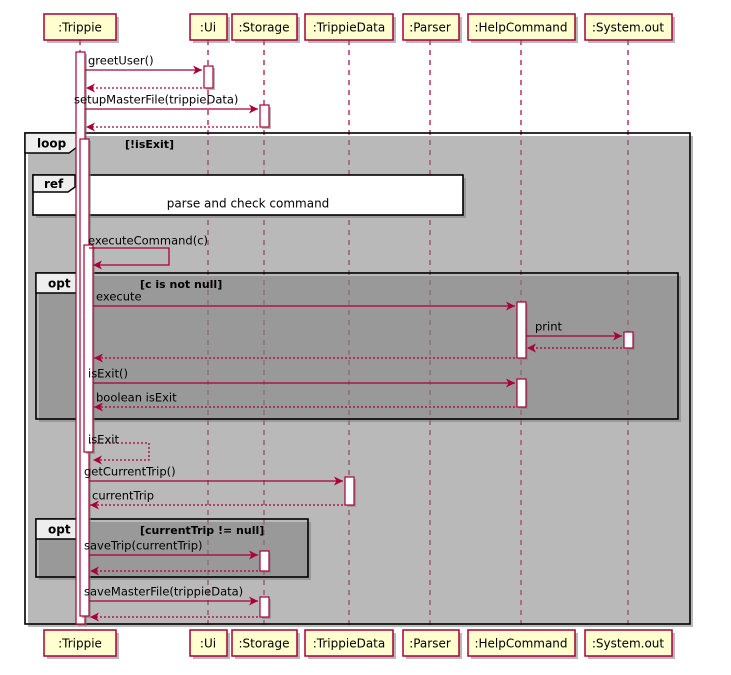 Image resolution: width=731 pixels, height=675 pixels. What do you see at coordinates (628, 644) in the screenshot?
I see `participant-label-systemout-footer: :System.out` at bounding box center [628, 644].